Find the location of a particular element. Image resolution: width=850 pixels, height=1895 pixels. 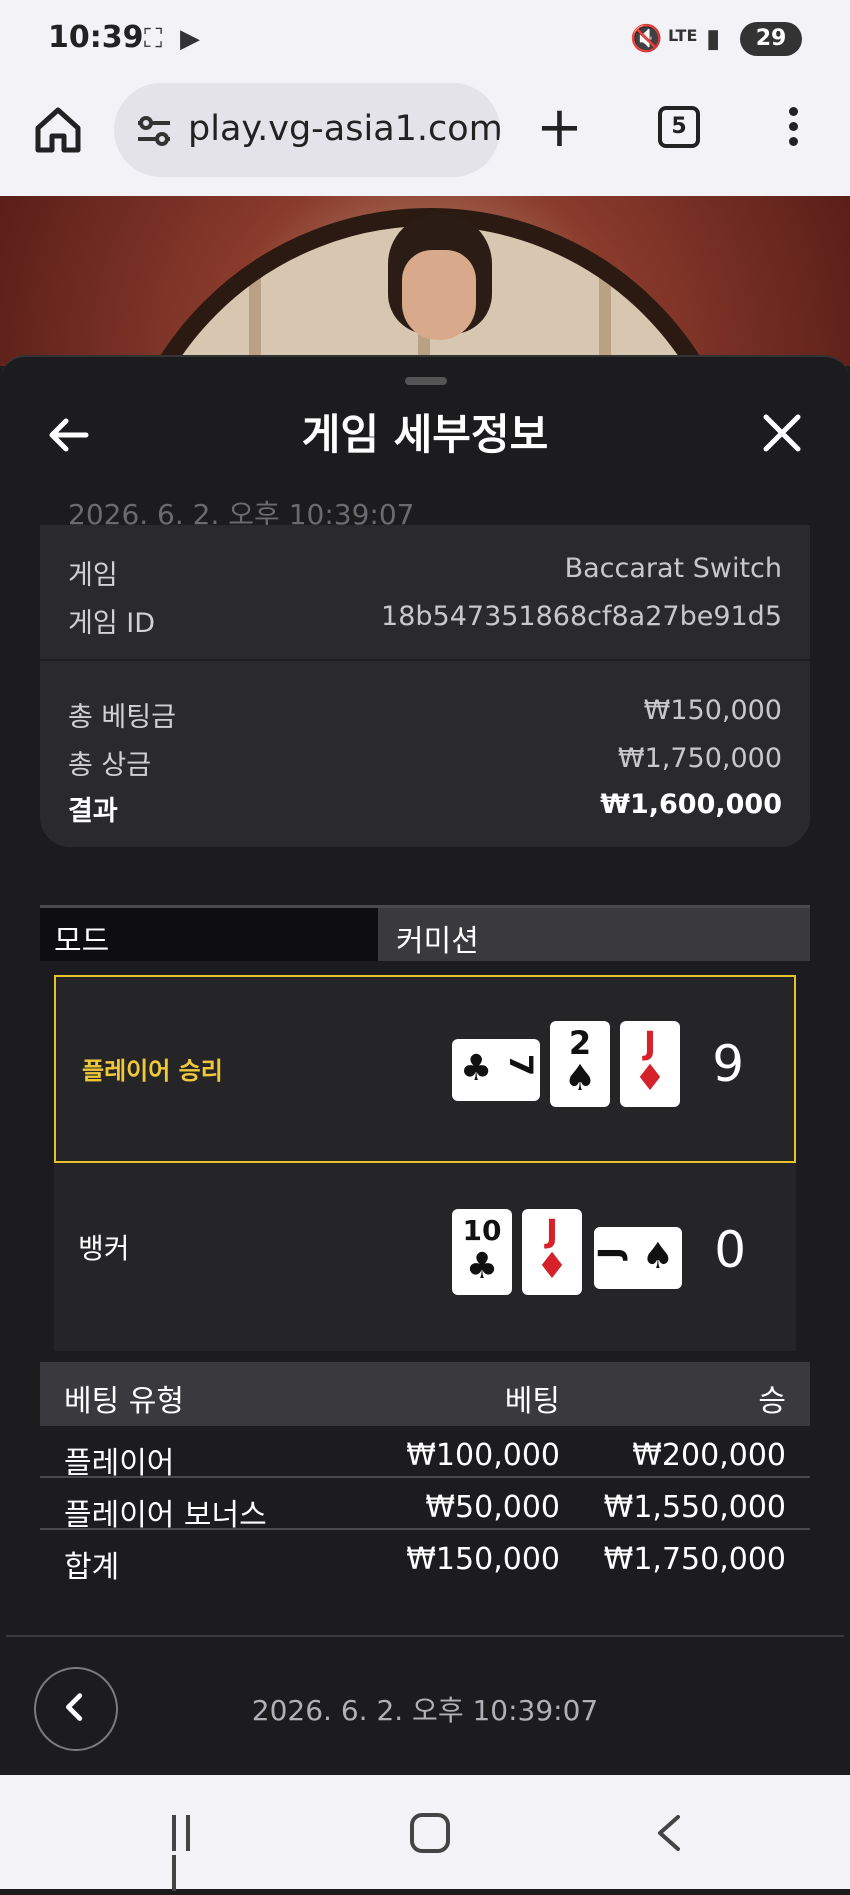

browser-toolbar: play.vg-asia1.com + 5 is located at coordinates (425, 137).